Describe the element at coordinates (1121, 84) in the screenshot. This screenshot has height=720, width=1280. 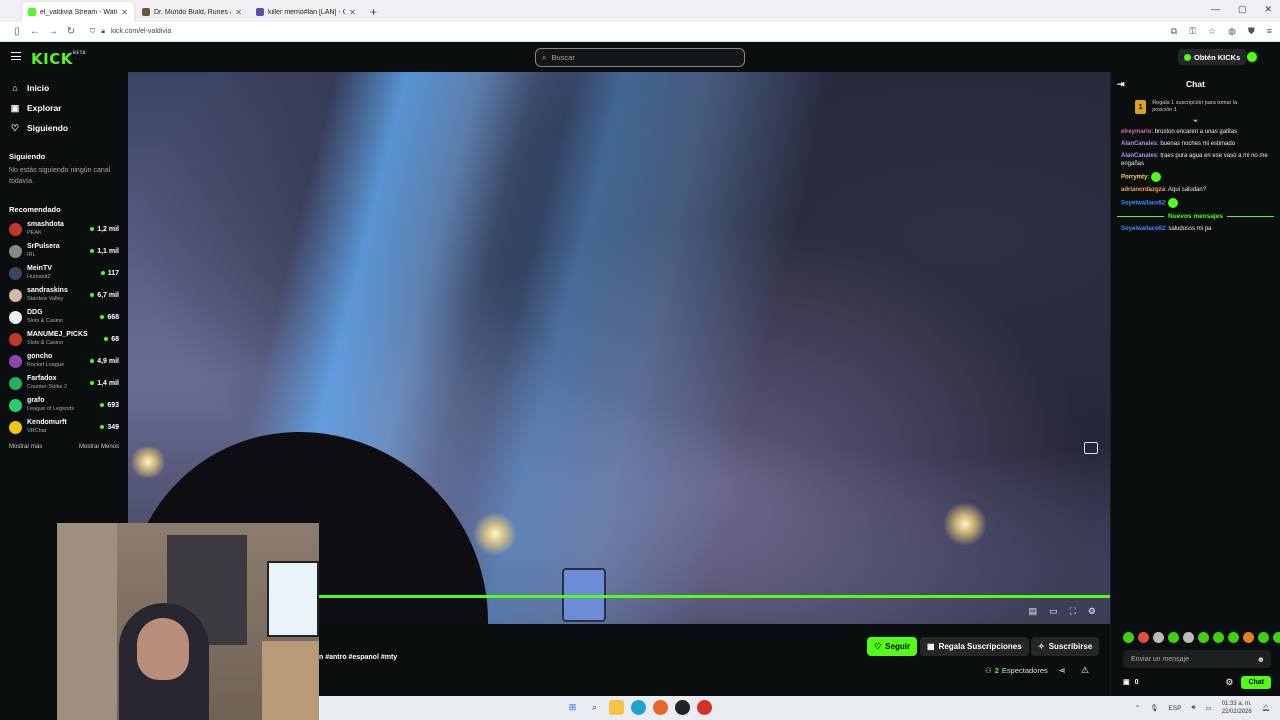
I see `collapse-chat-icon: ⇥` at that location.